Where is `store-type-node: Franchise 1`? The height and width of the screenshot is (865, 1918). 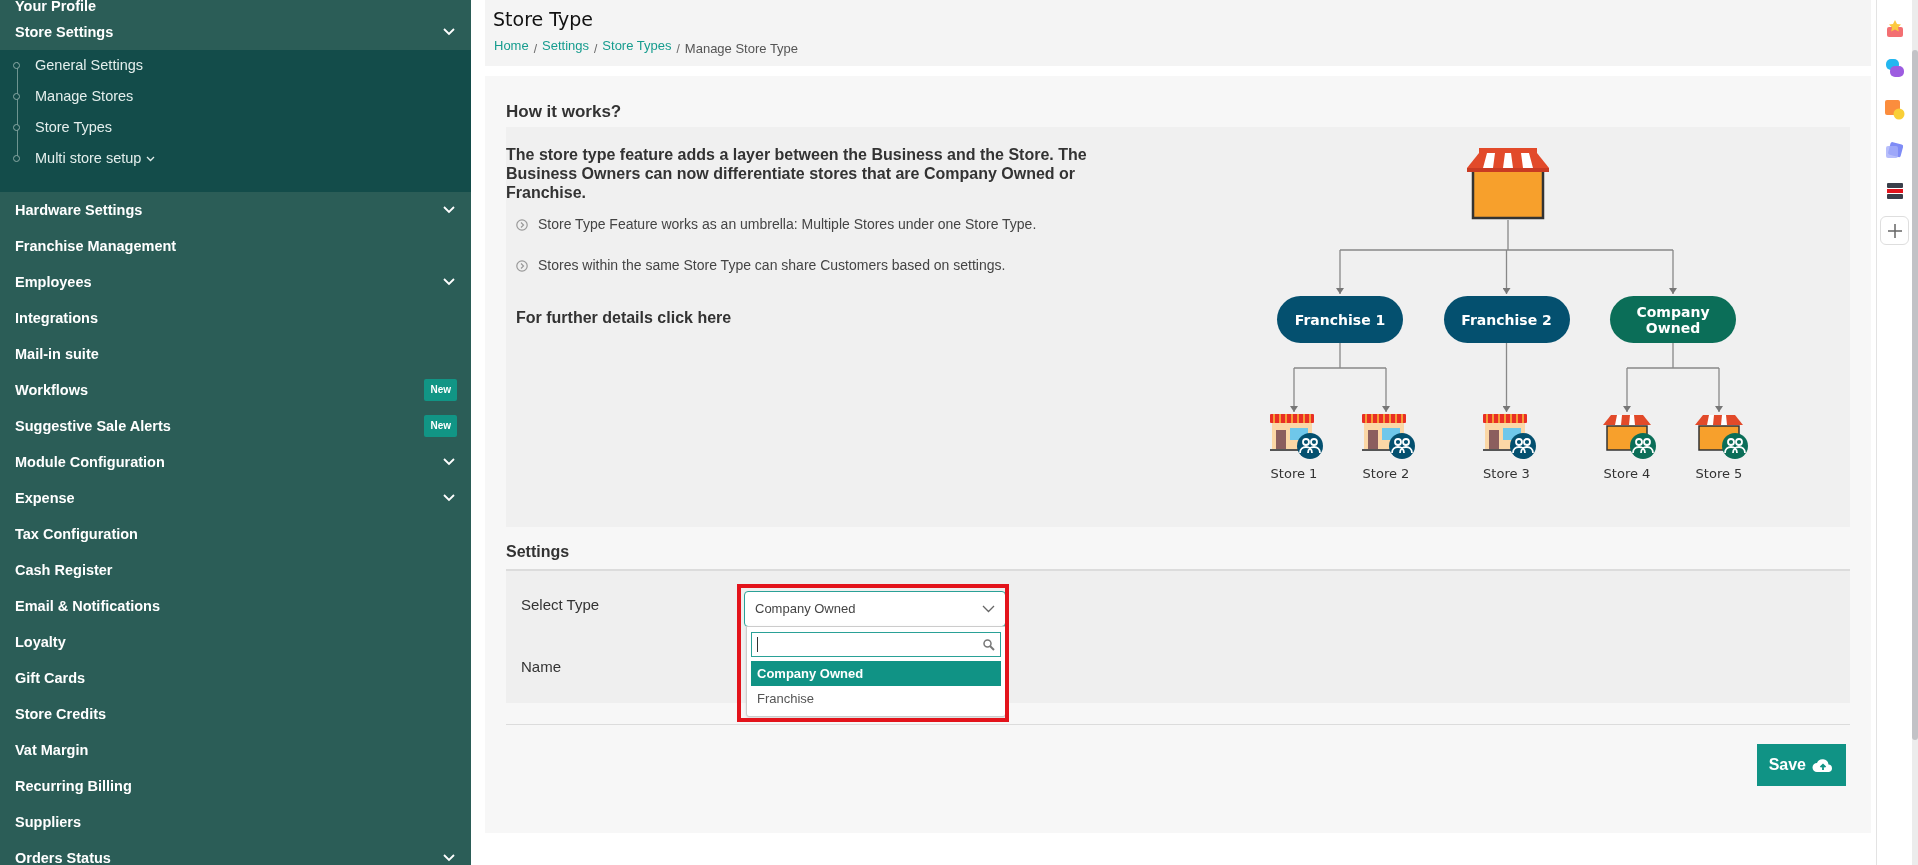 store-type-node: Franchise 1 is located at coordinates (1340, 319).